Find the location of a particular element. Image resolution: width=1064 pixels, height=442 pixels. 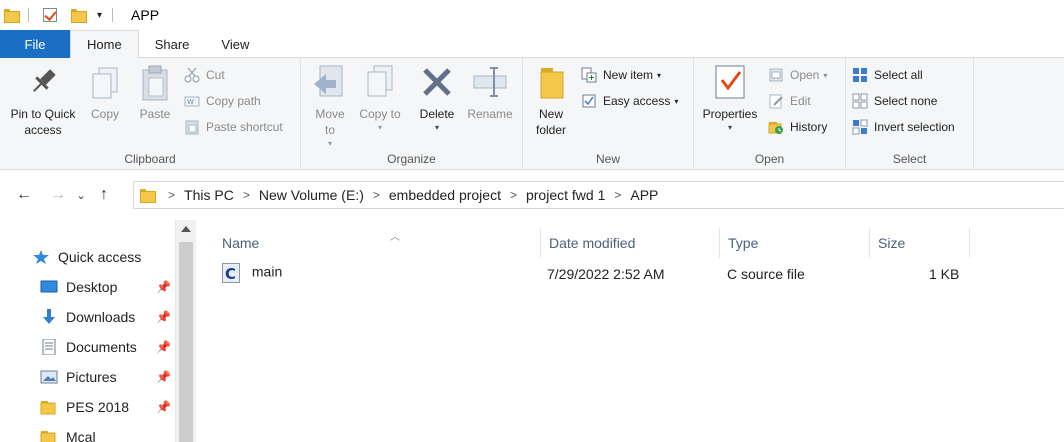

back-arrow-icon: ← is located at coordinates (24, 194).